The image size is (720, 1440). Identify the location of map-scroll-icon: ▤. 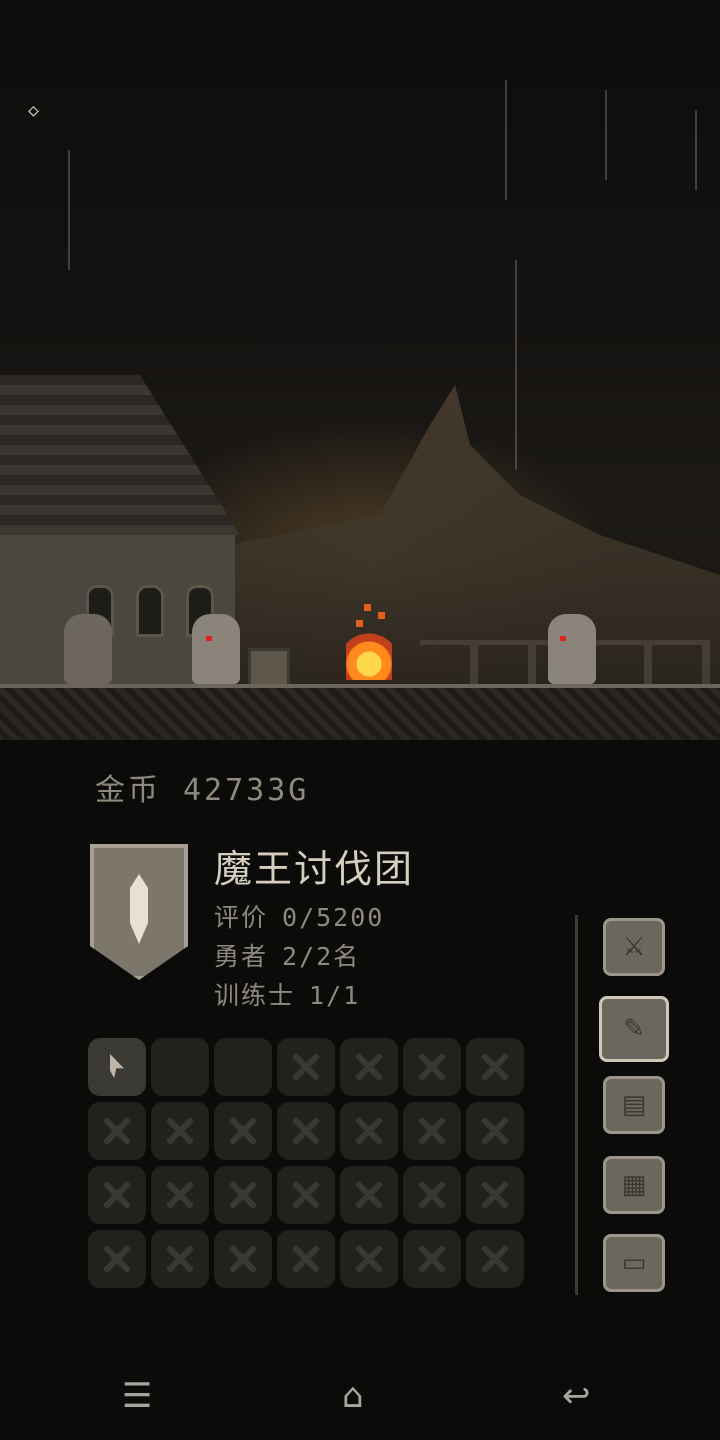
(634, 1105).